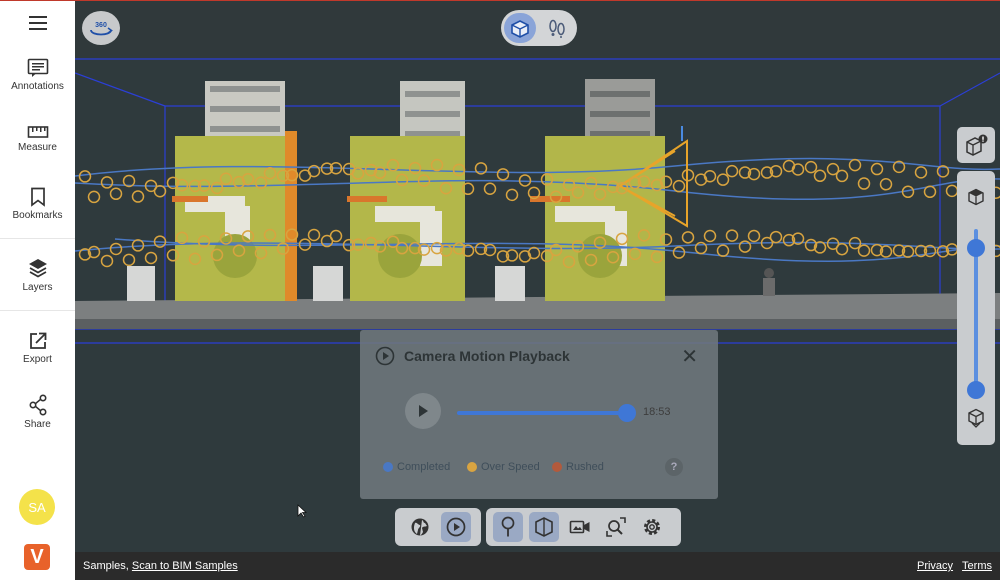 The width and height of the screenshot is (1000, 580). Describe the element at coordinates (37, 197) in the screenshot. I see `bookmark-icon` at that location.